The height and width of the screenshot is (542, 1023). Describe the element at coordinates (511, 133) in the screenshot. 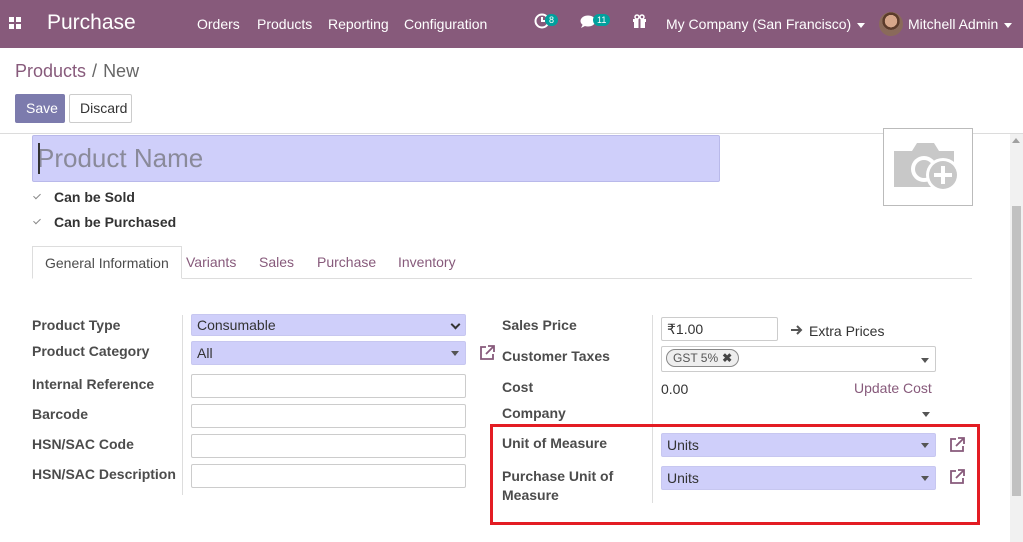

I see `control-panel-divider` at that location.